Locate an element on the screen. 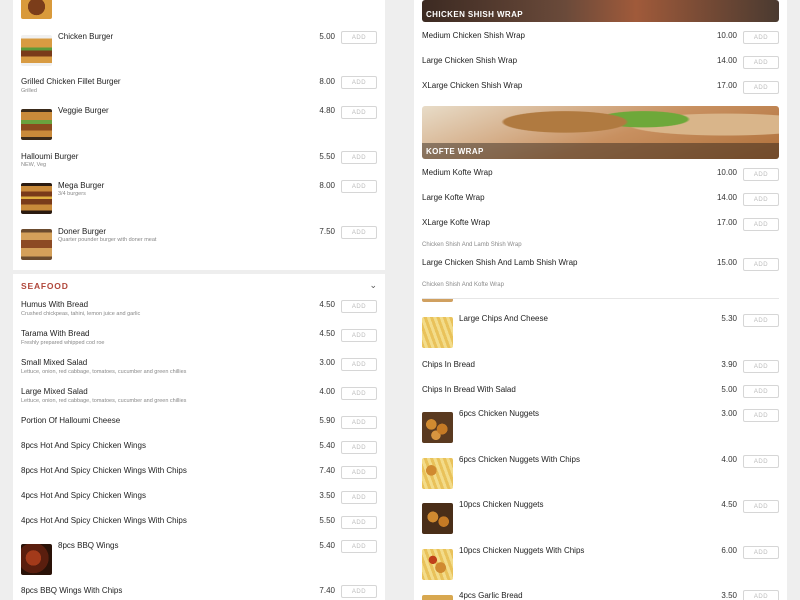 This screenshot has width=800, height=600. item-price: 7.40 is located at coordinates (327, 590).